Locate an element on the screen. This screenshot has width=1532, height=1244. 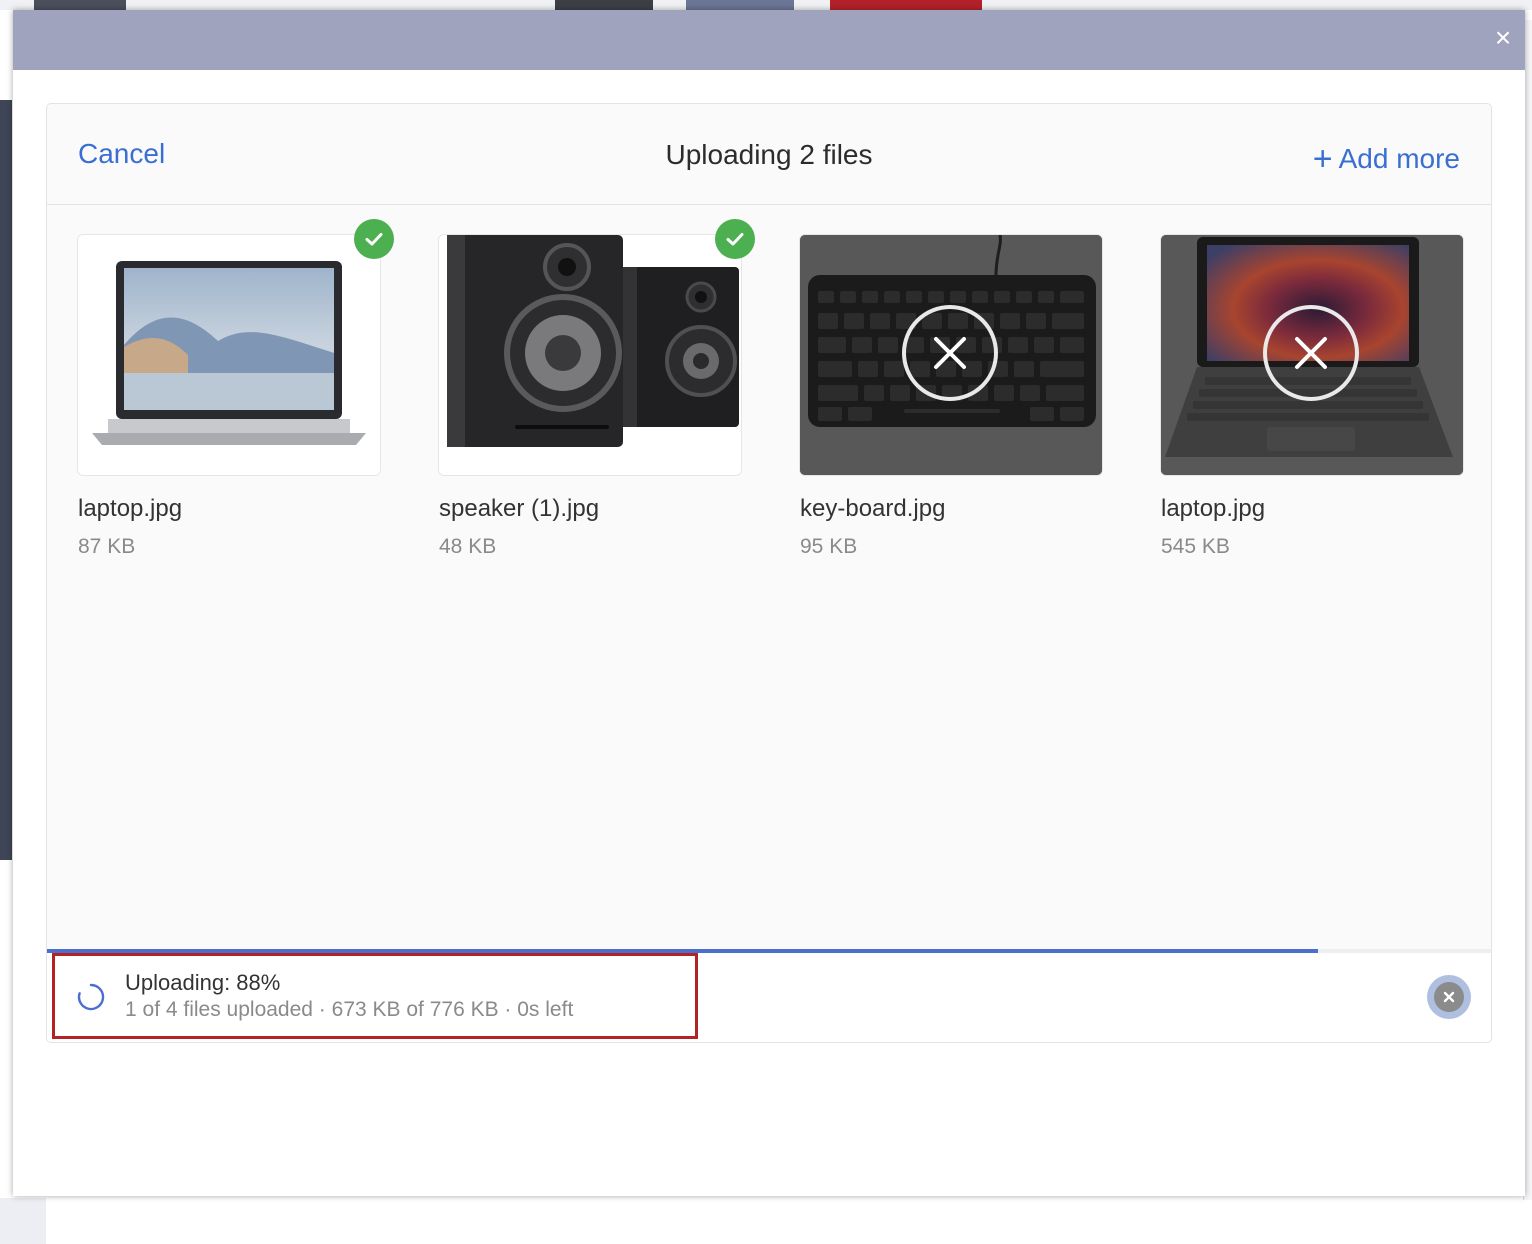
loading-spinner-icon is located at coordinates (91, 997).